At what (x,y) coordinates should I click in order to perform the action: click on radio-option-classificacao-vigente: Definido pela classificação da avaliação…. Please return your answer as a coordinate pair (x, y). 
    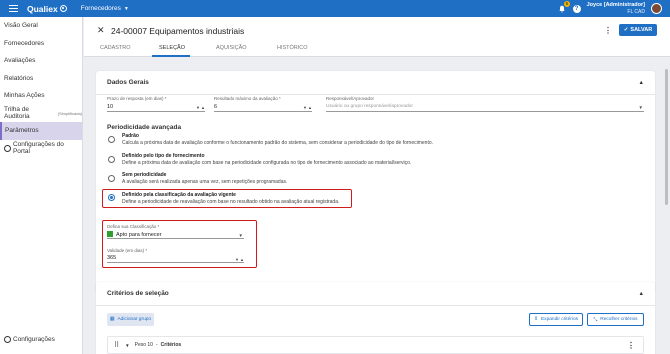
    Looking at the image, I should click on (223, 199).